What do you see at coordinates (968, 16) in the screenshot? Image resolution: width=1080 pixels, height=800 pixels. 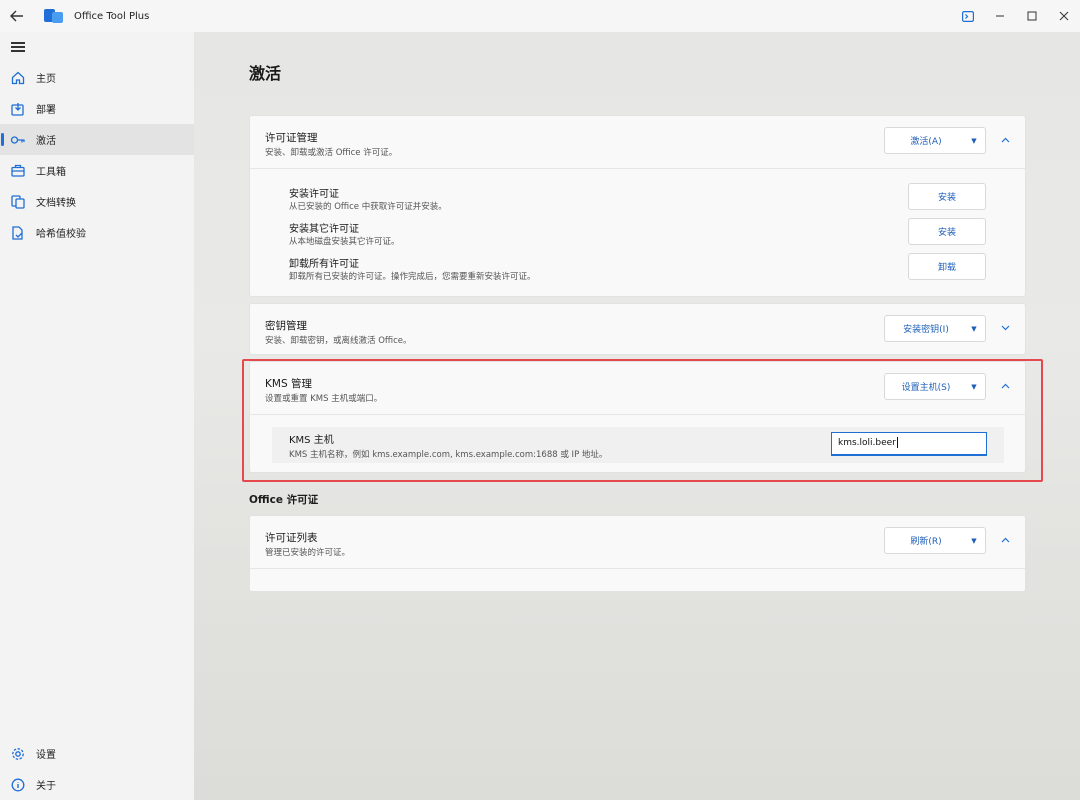 I see `terminal-icon` at bounding box center [968, 16].